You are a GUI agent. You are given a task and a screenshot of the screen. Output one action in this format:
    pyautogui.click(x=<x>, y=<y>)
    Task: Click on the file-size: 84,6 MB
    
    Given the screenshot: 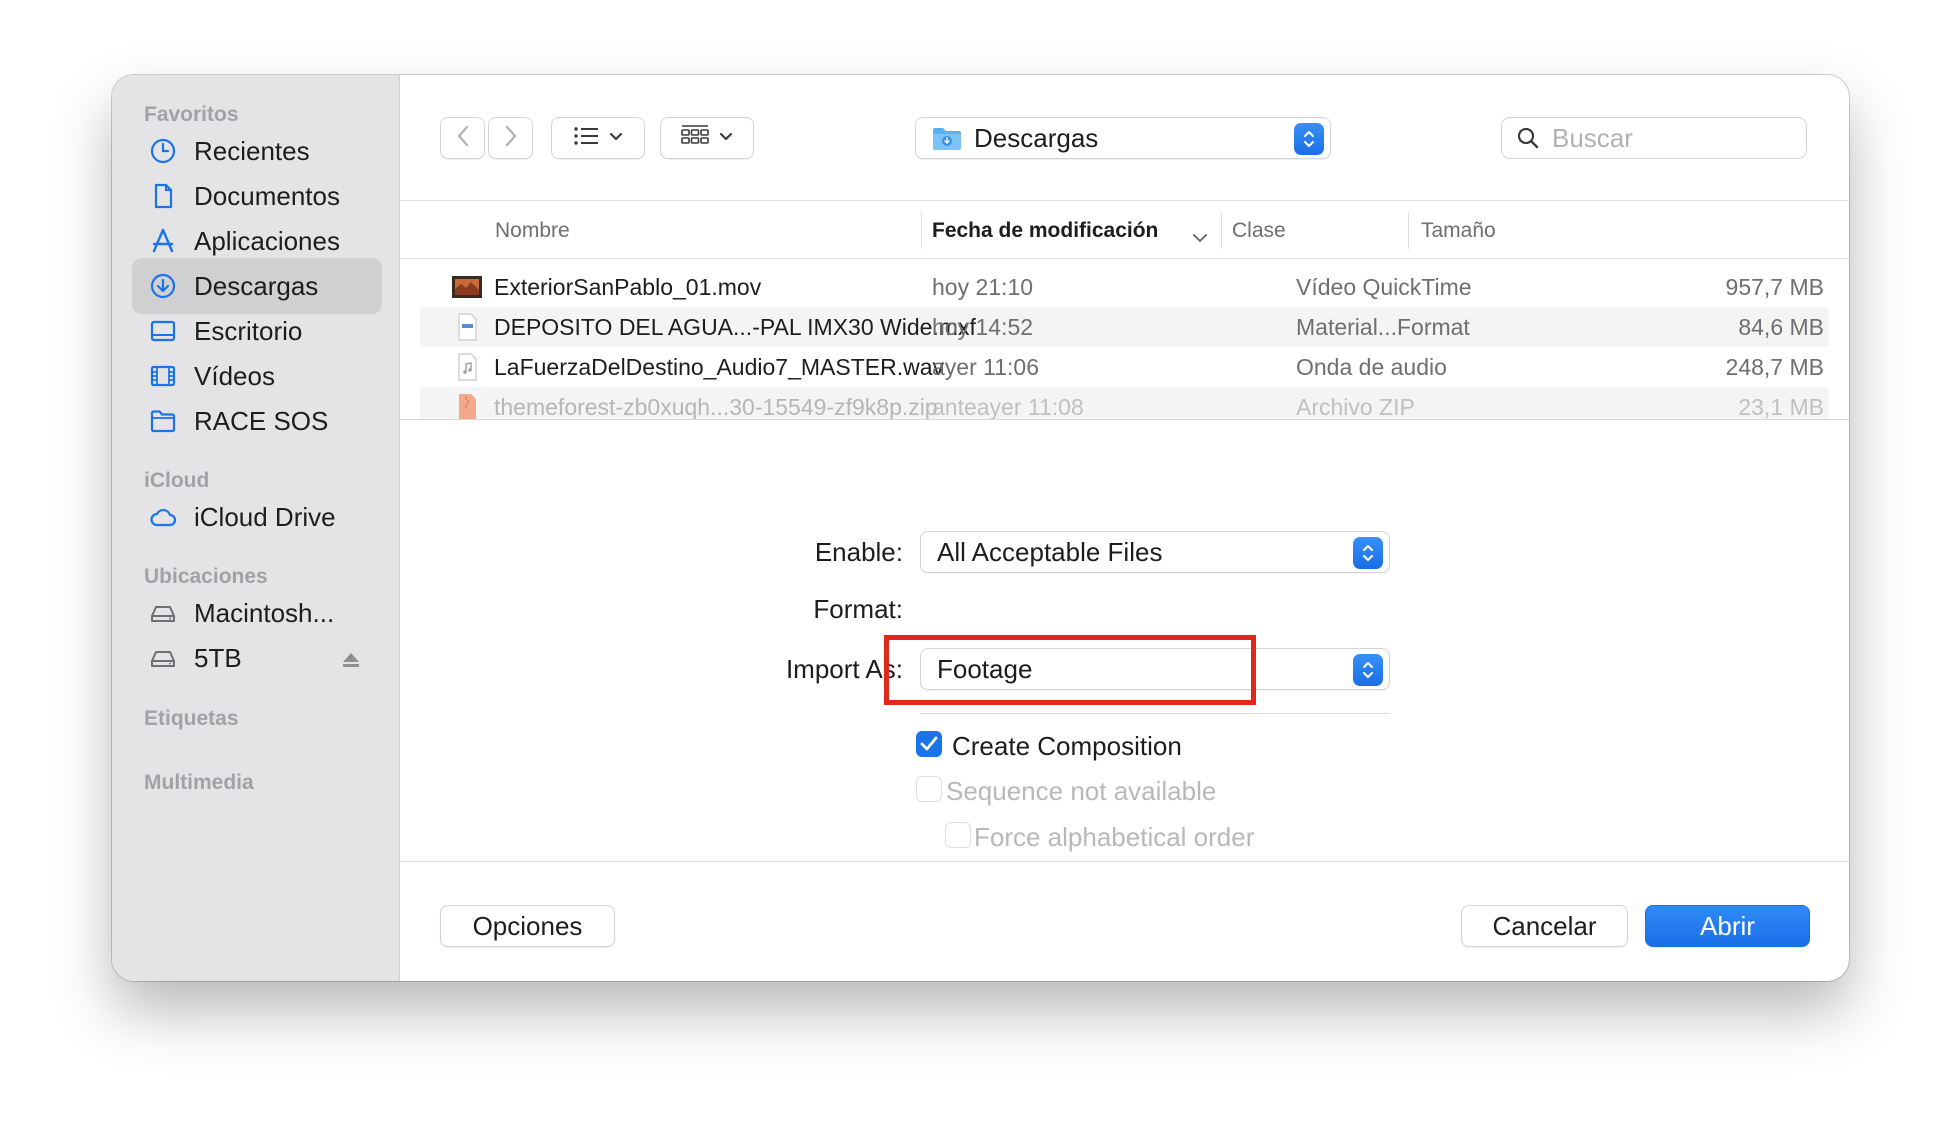 What is the action you would take?
    pyautogui.click(x=1781, y=326)
    